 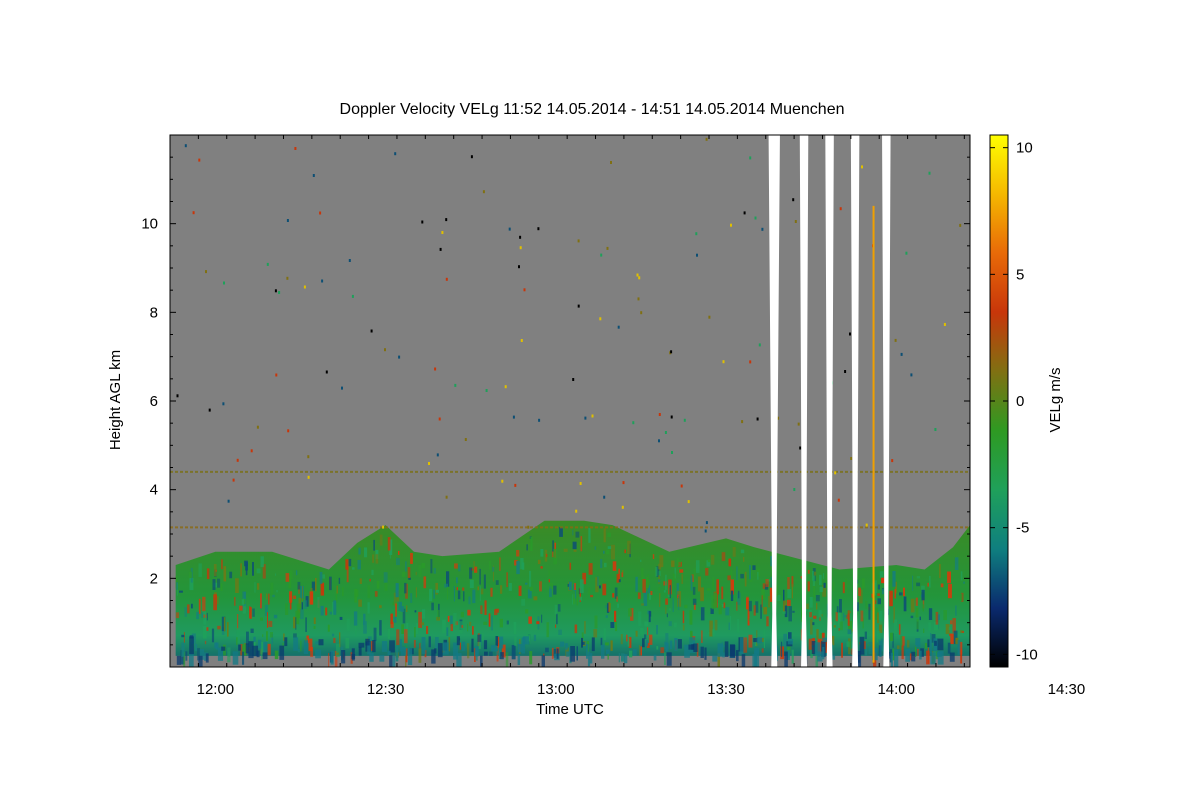 I want to click on colorbar-label: VELg m/s, so click(x=1055, y=399).